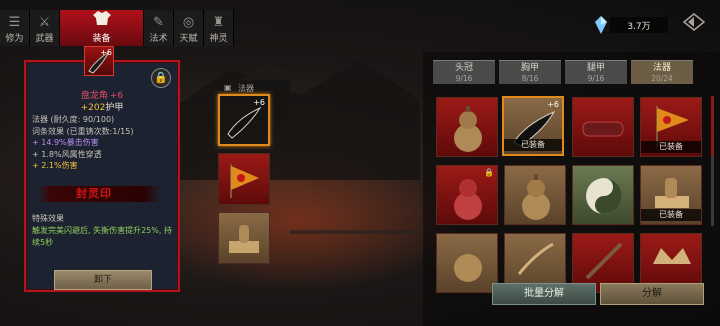 The height and width of the screenshot is (326, 720). Describe the element at coordinates (467, 195) in the screenshot. I see `inventory-slot: 🔒` at that location.